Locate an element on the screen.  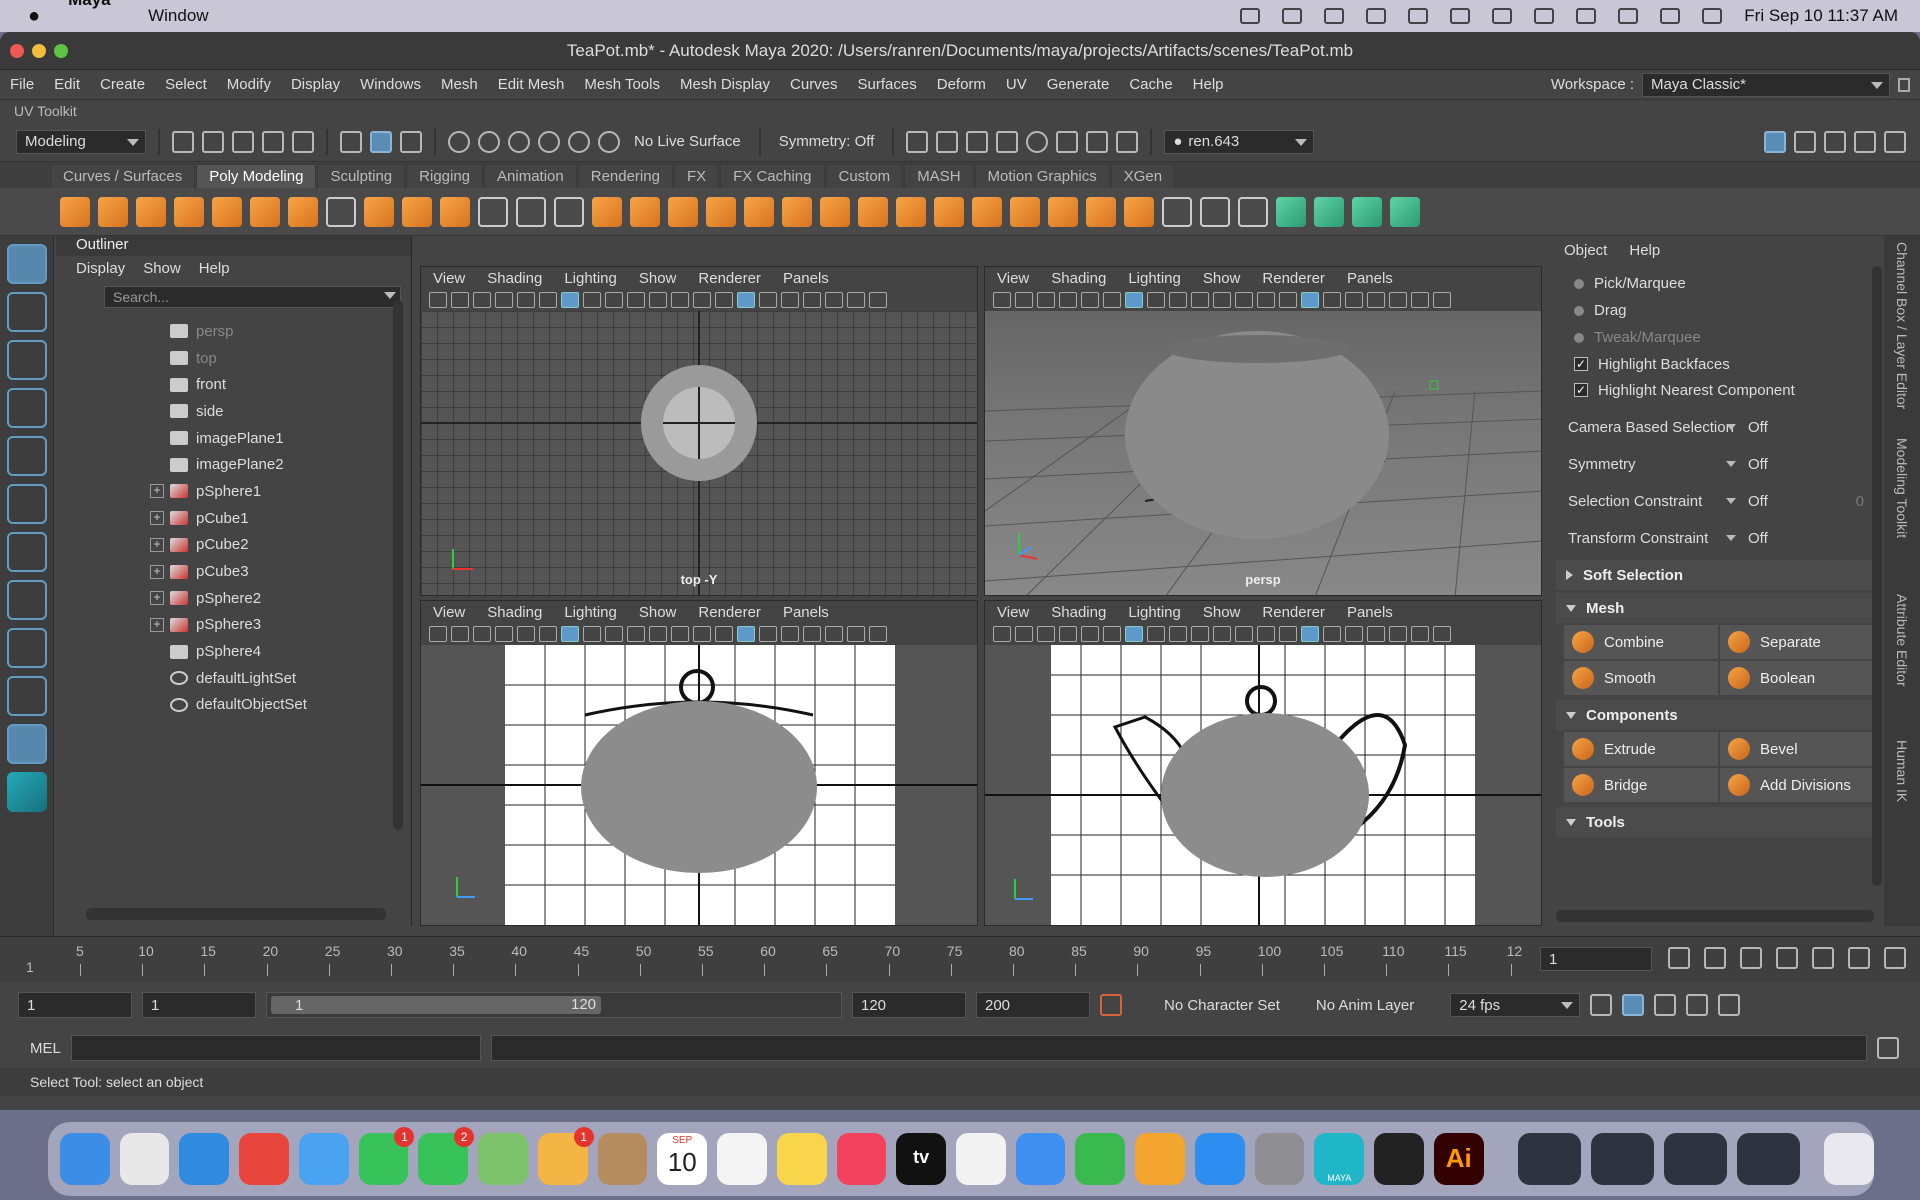
viewport-menu-show: Show is located at coordinates (1222, 278).